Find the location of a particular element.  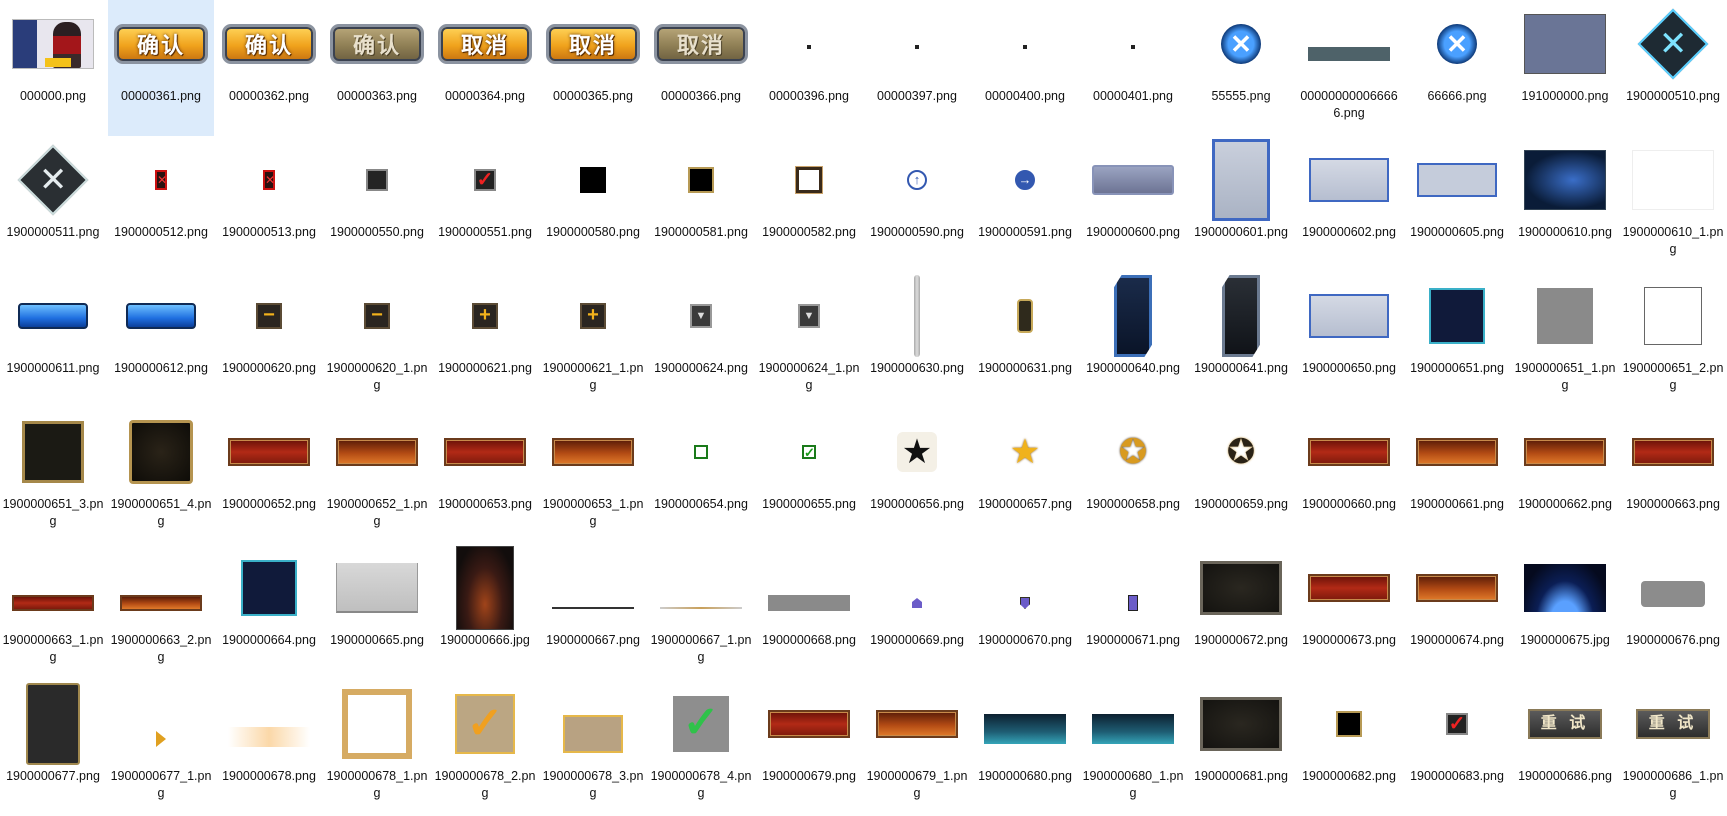

file-item: ✓ 1900000551.png is located at coordinates (485, 204).